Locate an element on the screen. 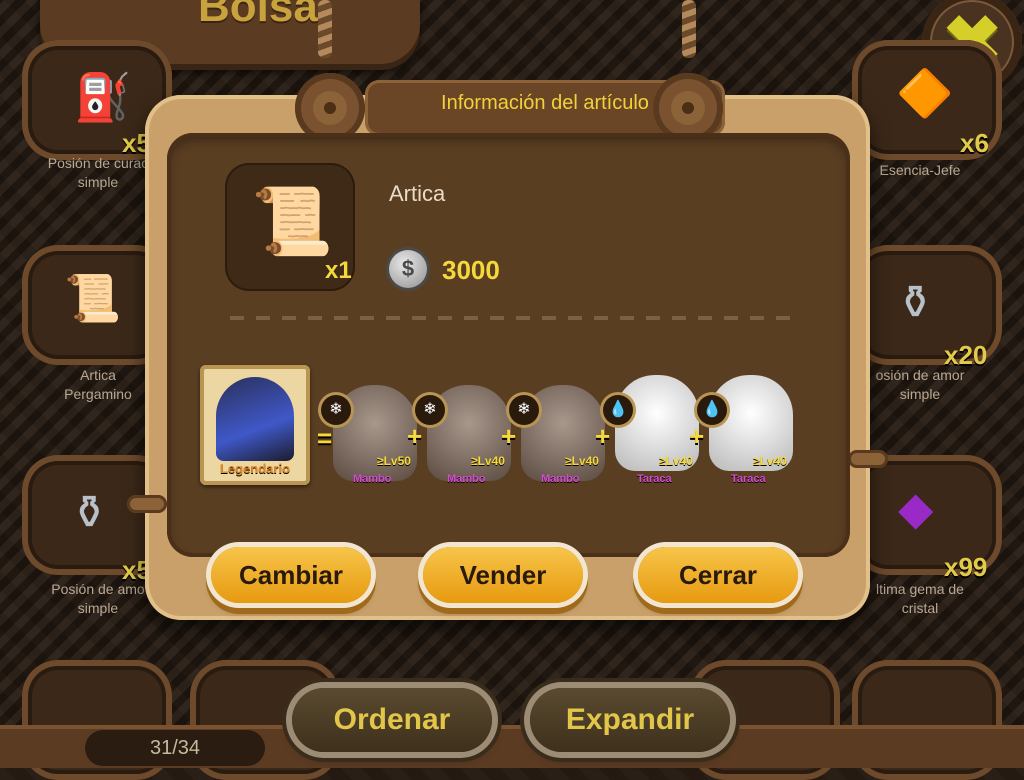 This screenshot has height=780, width=1024. slot-label-text: Posión de amo simple is located at coordinates (98, 598).